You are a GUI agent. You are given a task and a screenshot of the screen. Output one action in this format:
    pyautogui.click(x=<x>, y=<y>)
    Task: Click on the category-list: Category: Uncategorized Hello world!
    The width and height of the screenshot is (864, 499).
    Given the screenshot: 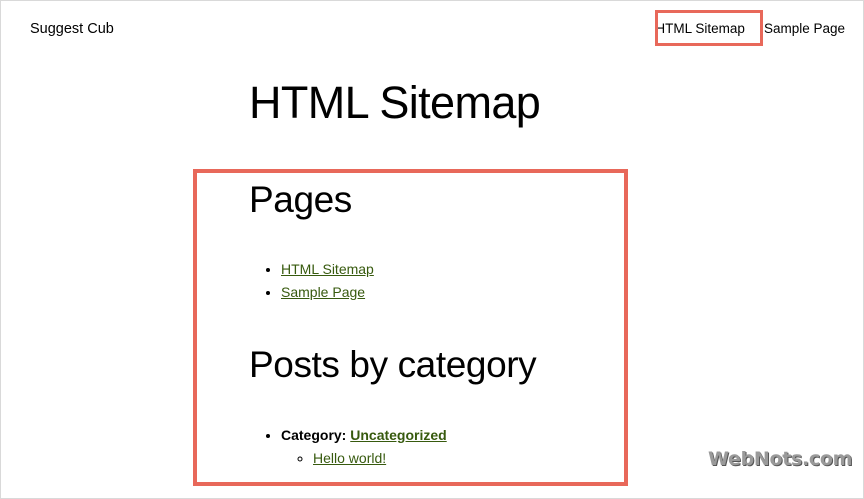 What is the action you would take?
    pyautogui.click(x=348, y=447)
    